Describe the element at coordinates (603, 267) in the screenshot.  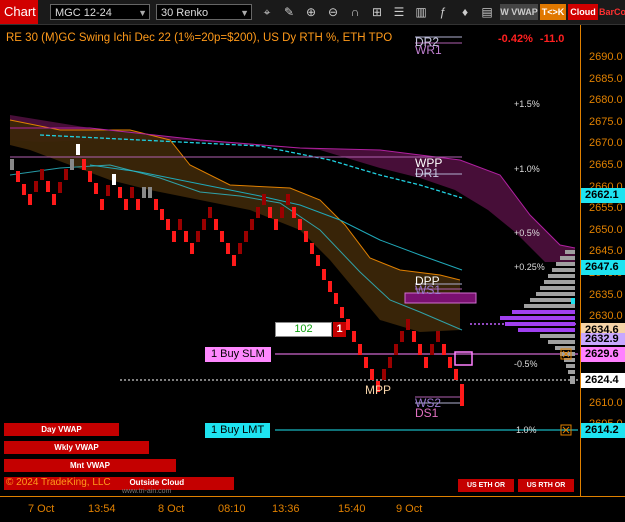
I see `price-tag-tenkan: 2647.6` at that location.